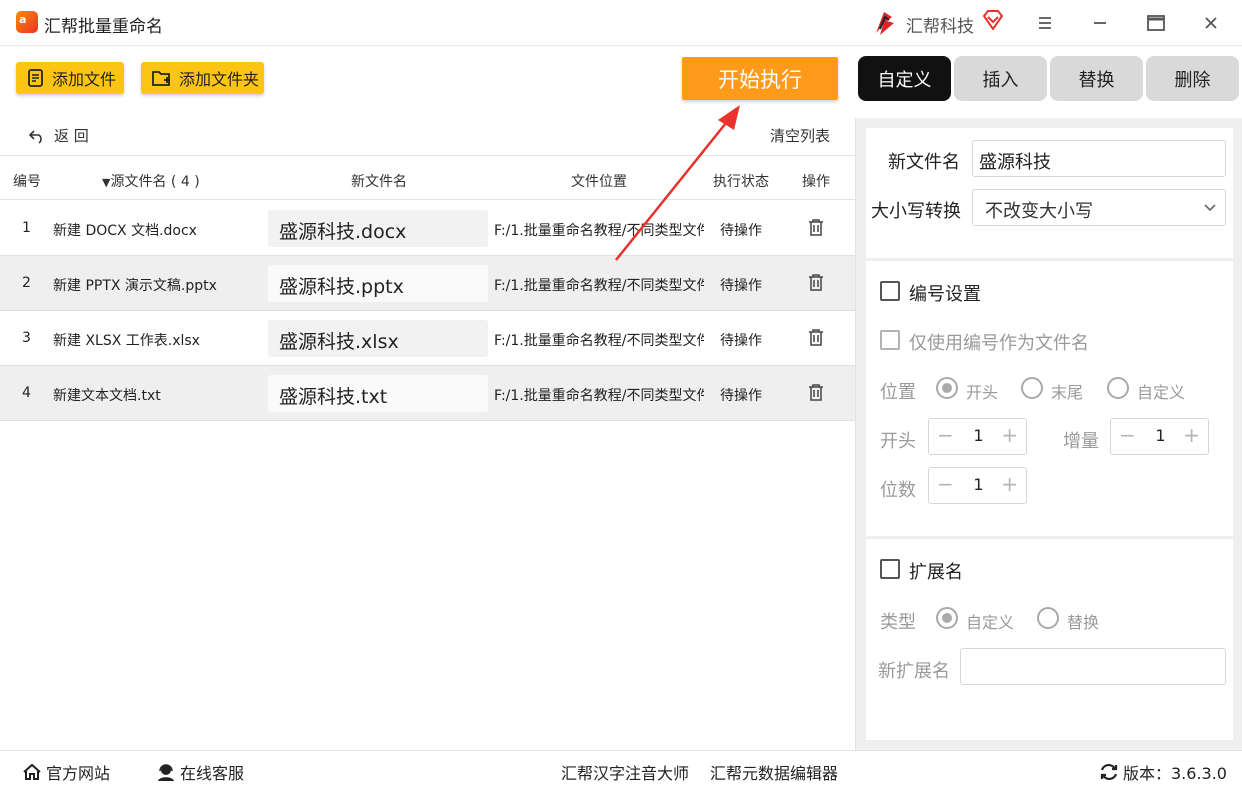 The width and height of the screenshot is (1242, 787). Describe the element at coordinates (977, 436) in the screenshot. I see `start-stepper: − 1 +` at that location.